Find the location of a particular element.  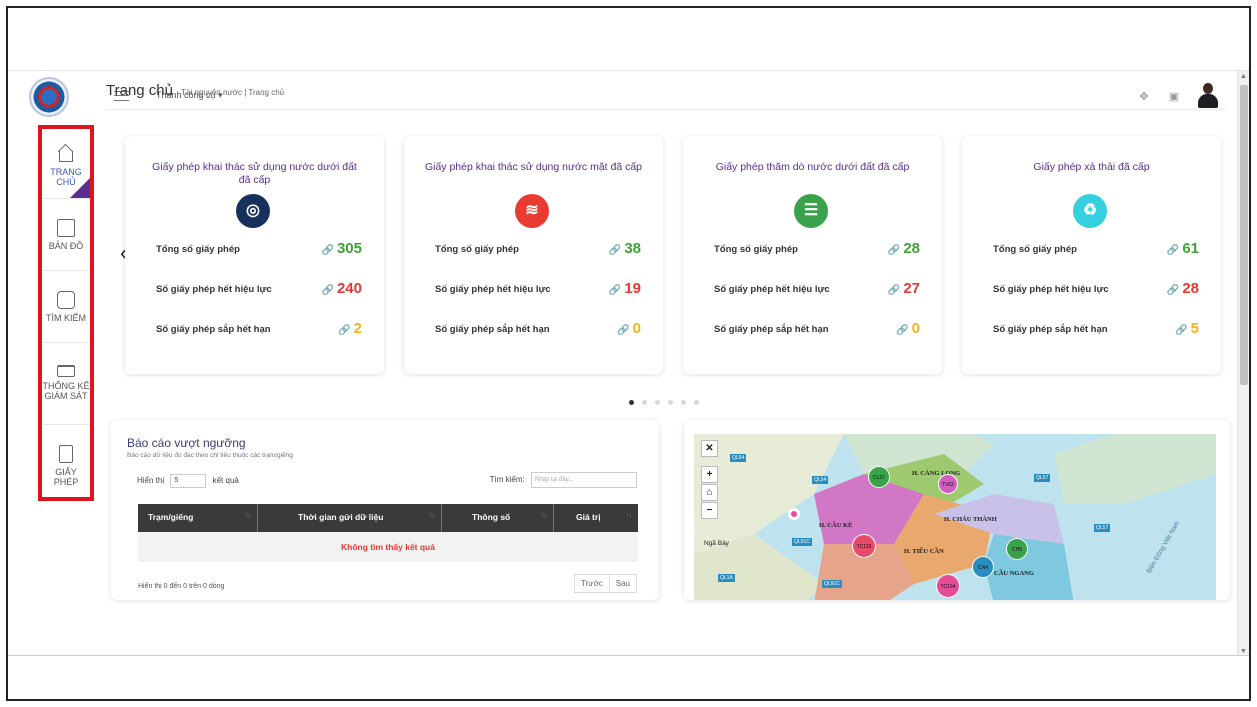

expiring-licenses-value: 🔗 5 is located at coordinates (1187, 328).